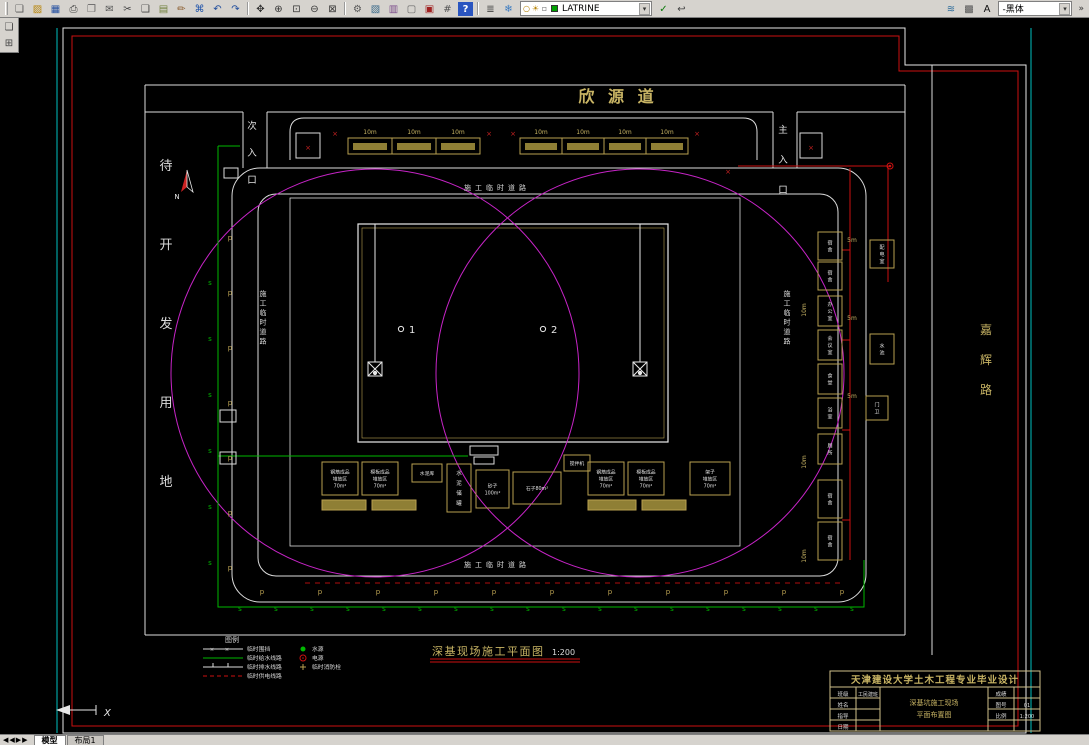 This screenshot has height=745, width=1089. What do you see at coordinates (881, 248) in the screenshot?
I see `cad-text: 配` at bounding box center [881, 248].